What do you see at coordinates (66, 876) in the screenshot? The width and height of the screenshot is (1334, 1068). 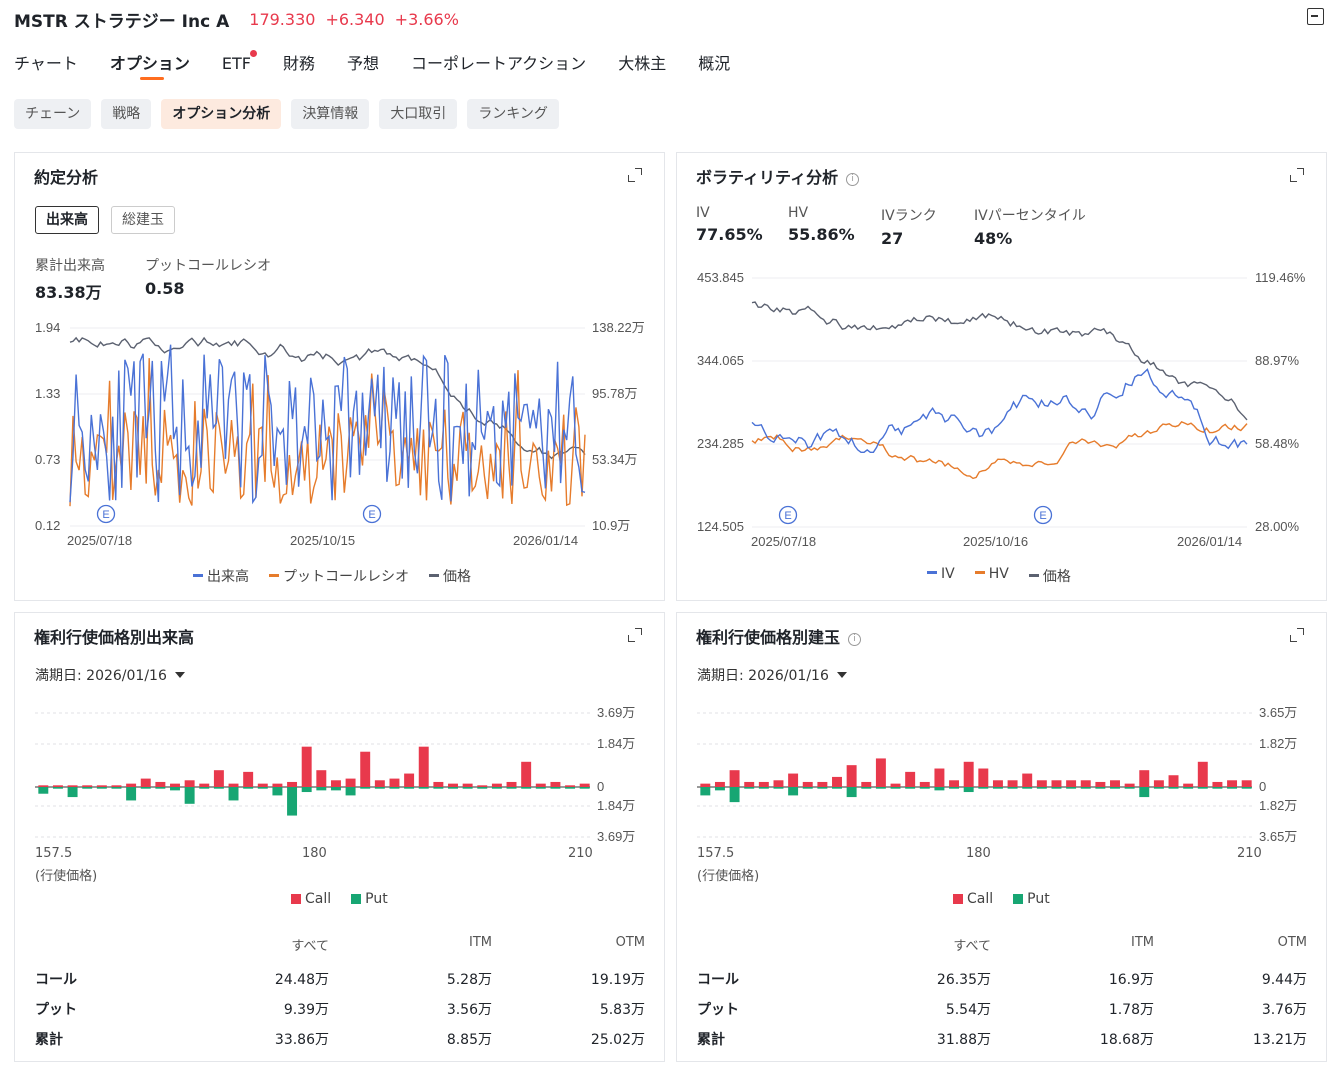 I see `x-caption: (行使価格)` at bounding box center [66, 876].